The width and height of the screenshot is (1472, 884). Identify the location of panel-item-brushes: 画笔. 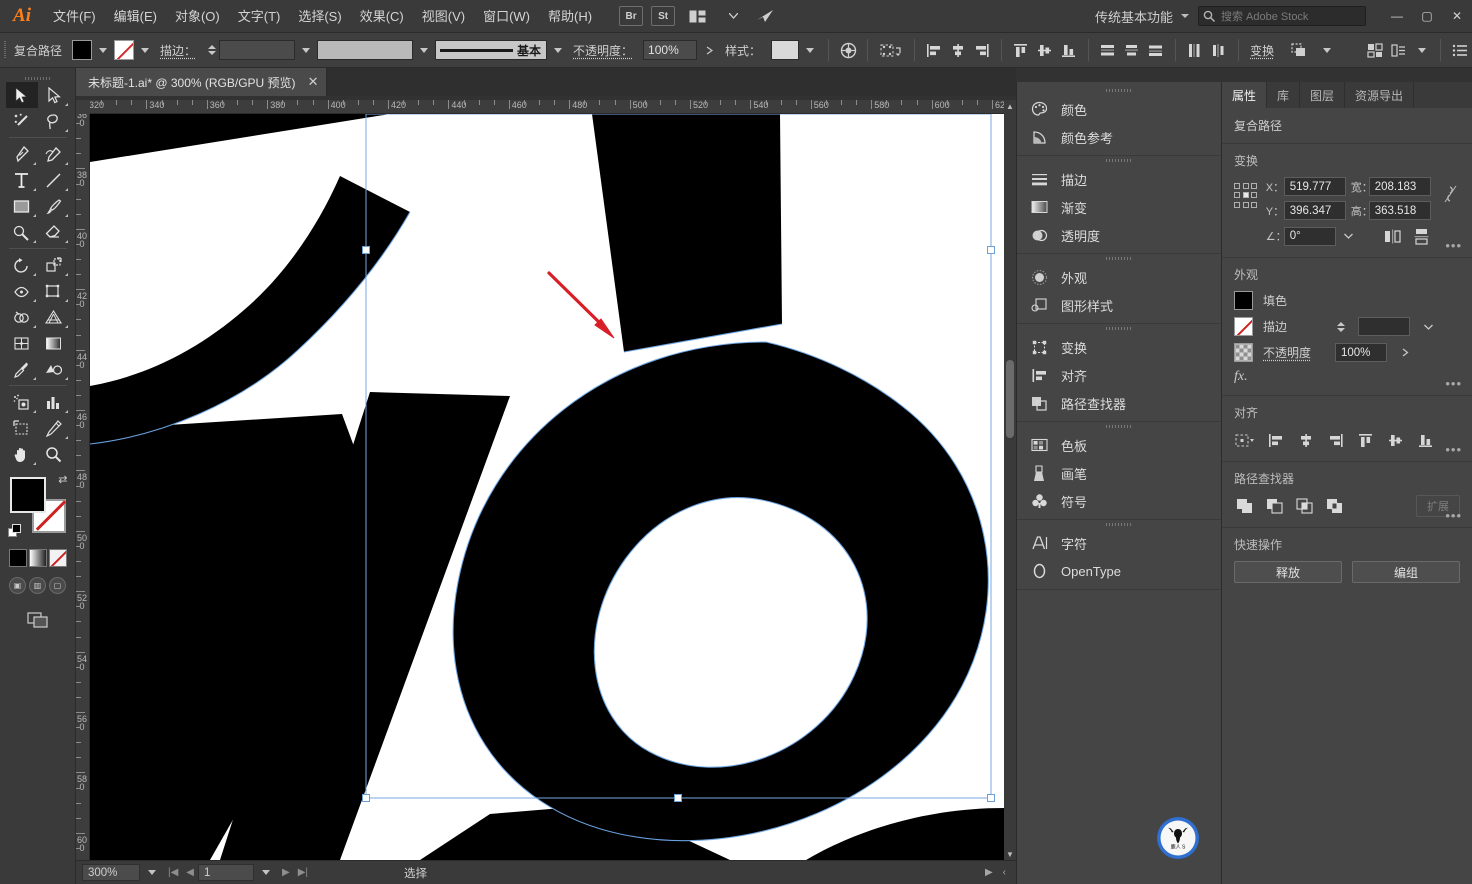
(1119, 473).